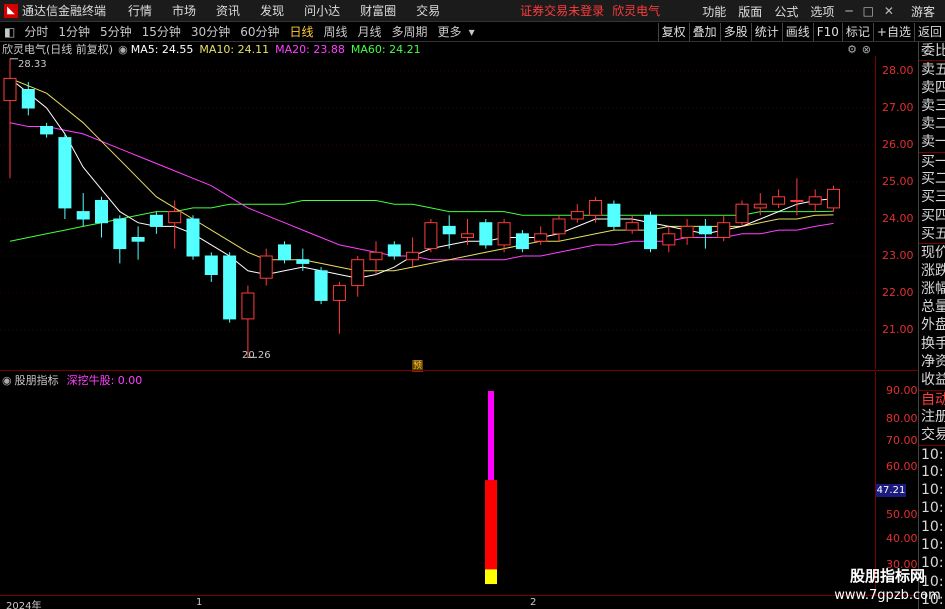  What do you see at coordinates (562, 10) in the screenshot?
I see `trade-login-status: 证券交易未登录` at bounding box center [562, 10].